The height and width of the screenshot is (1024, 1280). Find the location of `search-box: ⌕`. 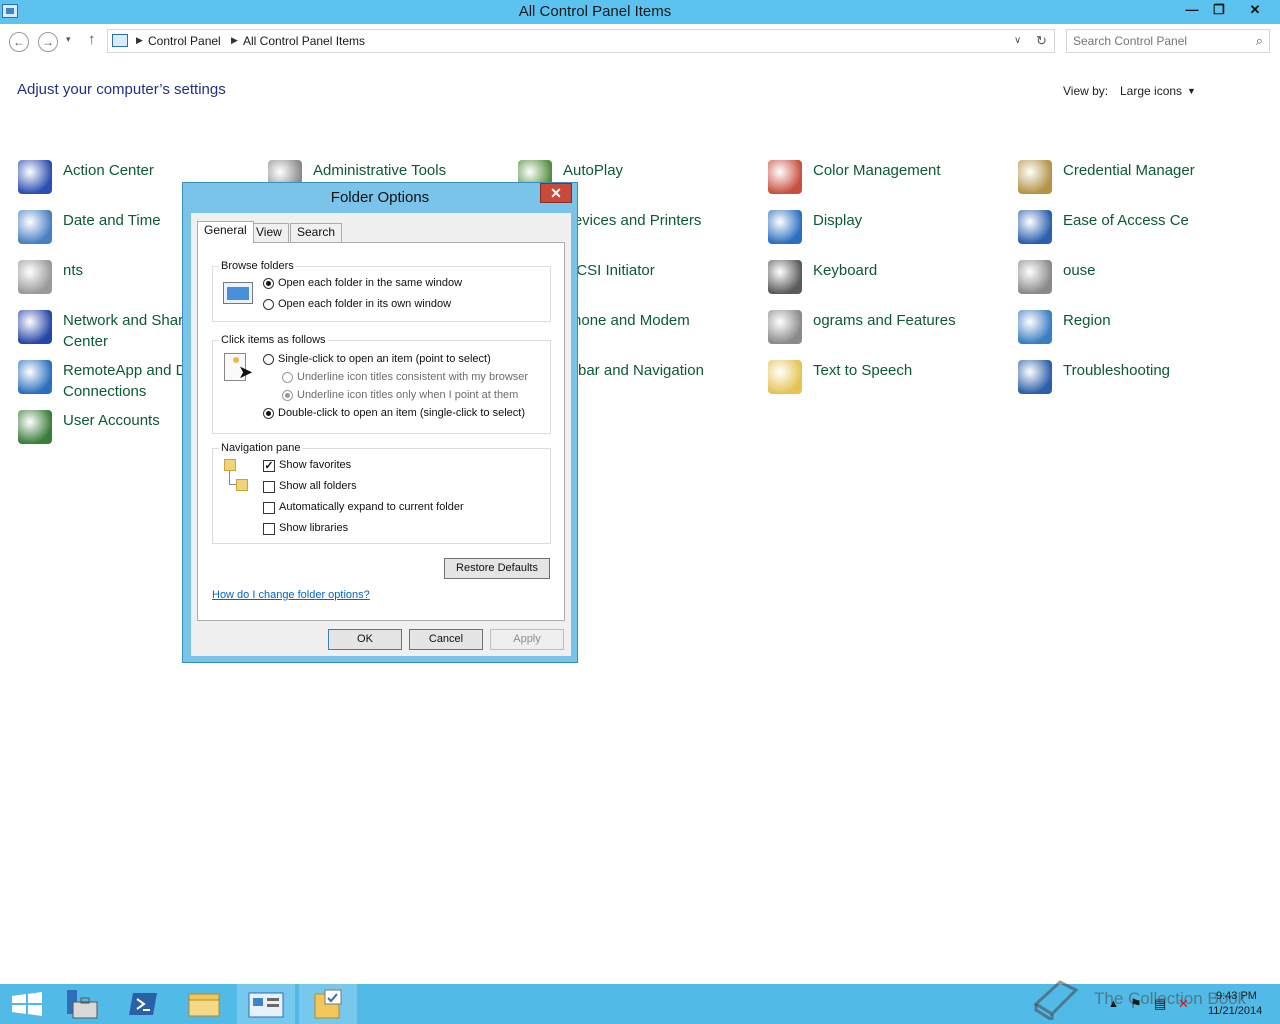

search-box: ⌕ is located at coordinates (1168, 41).